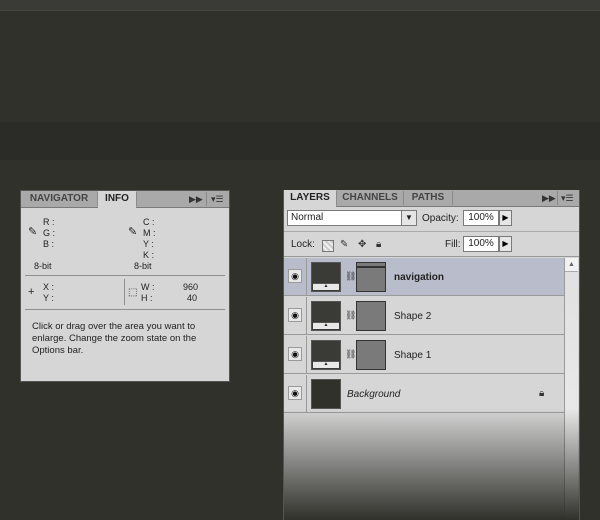 The width and height of the screenshot is (600, 520). Describe the element at coordinates (149, 222) in the screenshot. I see `cmyk-c-label: C :` at that location.